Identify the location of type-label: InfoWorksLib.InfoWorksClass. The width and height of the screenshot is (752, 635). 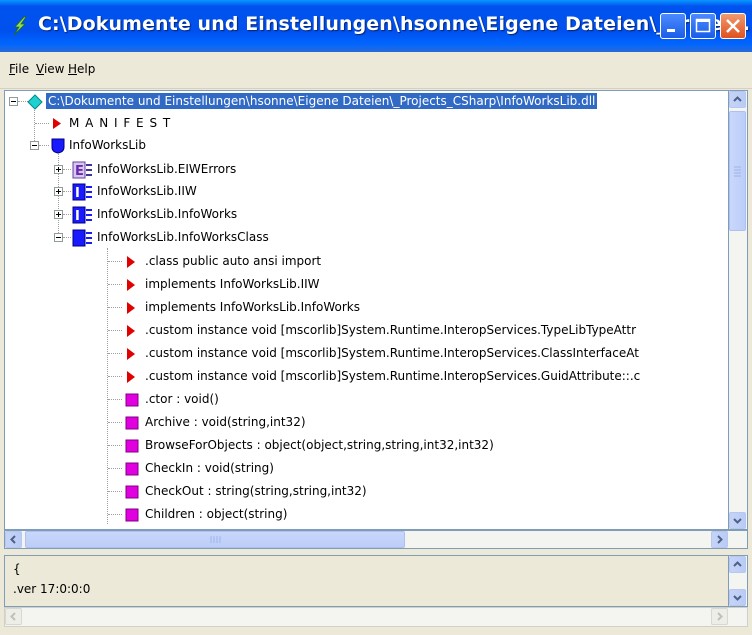
(183, 237).